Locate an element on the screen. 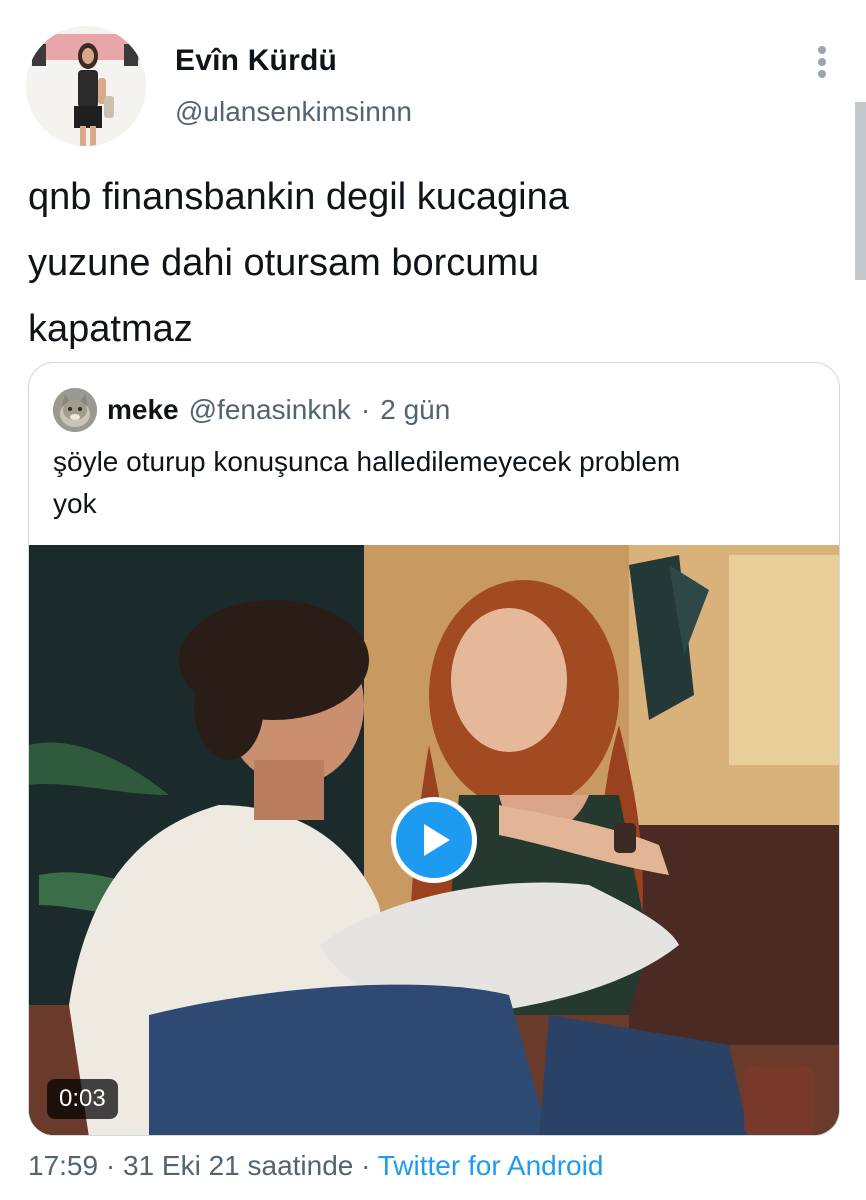  more-vertical-icon is located at coordinates (822, 62).